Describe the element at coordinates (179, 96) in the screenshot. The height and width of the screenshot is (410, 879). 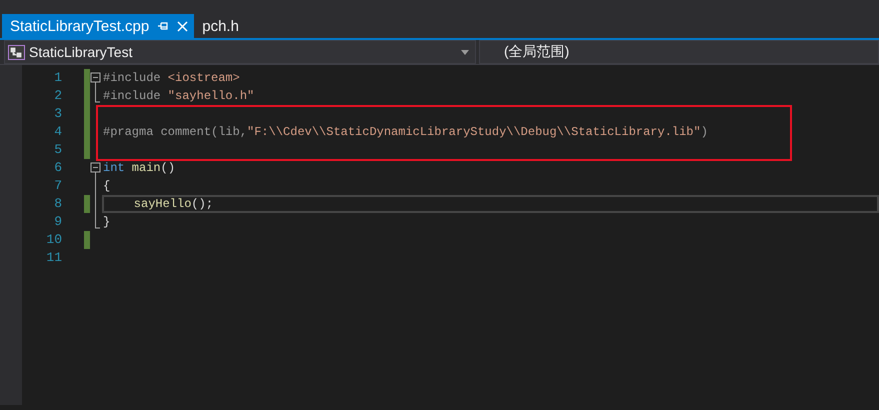
I see `code-line: #include "sayhello.h"` at that location.